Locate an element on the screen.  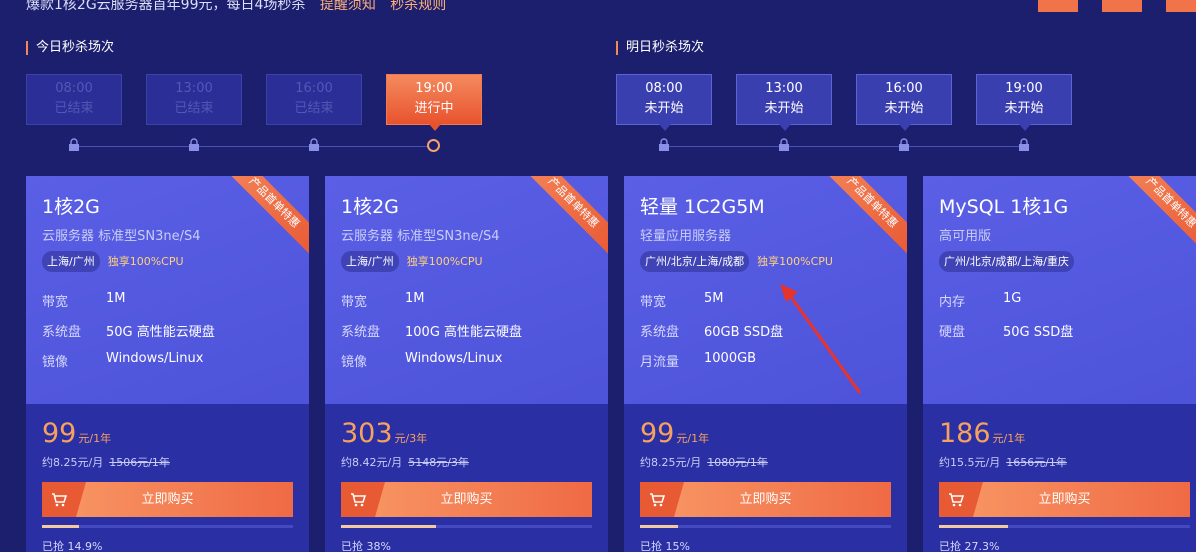
today-slot-0800: 08:00 已结束 is located at coordinates (74, 99).